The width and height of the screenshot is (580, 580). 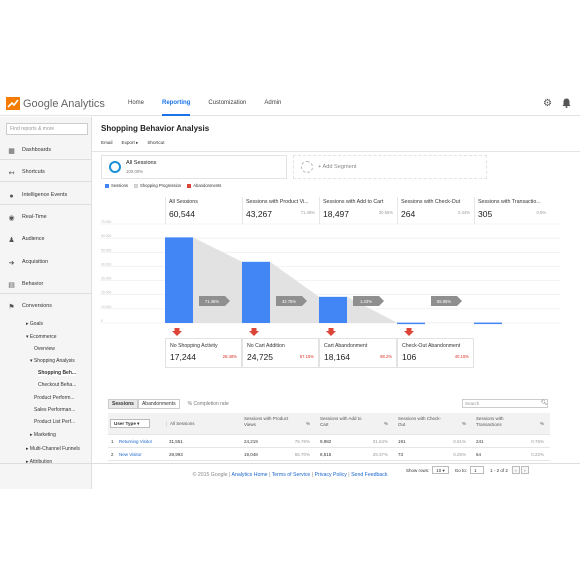 I want to click on col-all-sessions: All Sessions, so click(x=202, y=424).